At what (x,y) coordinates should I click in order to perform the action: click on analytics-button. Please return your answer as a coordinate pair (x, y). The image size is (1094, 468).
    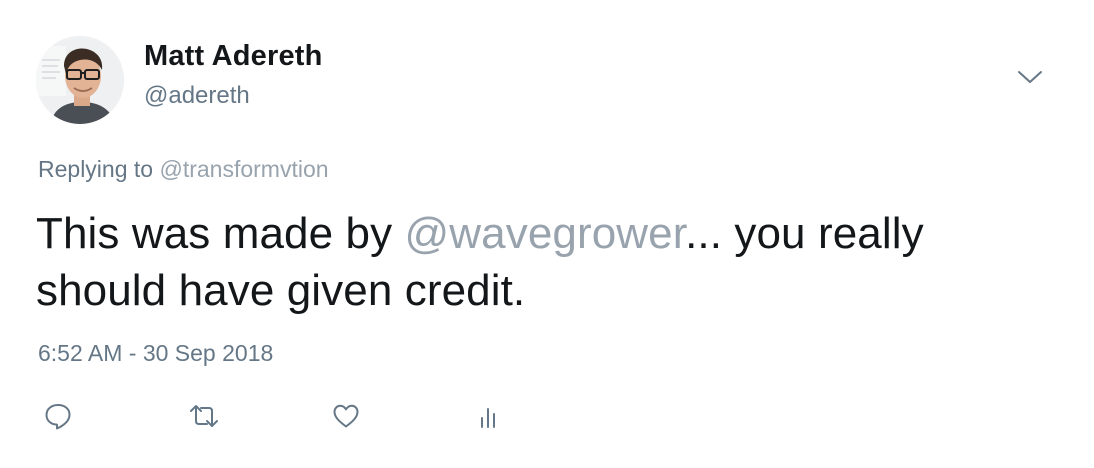
    Looking at the image, I should click on (488, 416).